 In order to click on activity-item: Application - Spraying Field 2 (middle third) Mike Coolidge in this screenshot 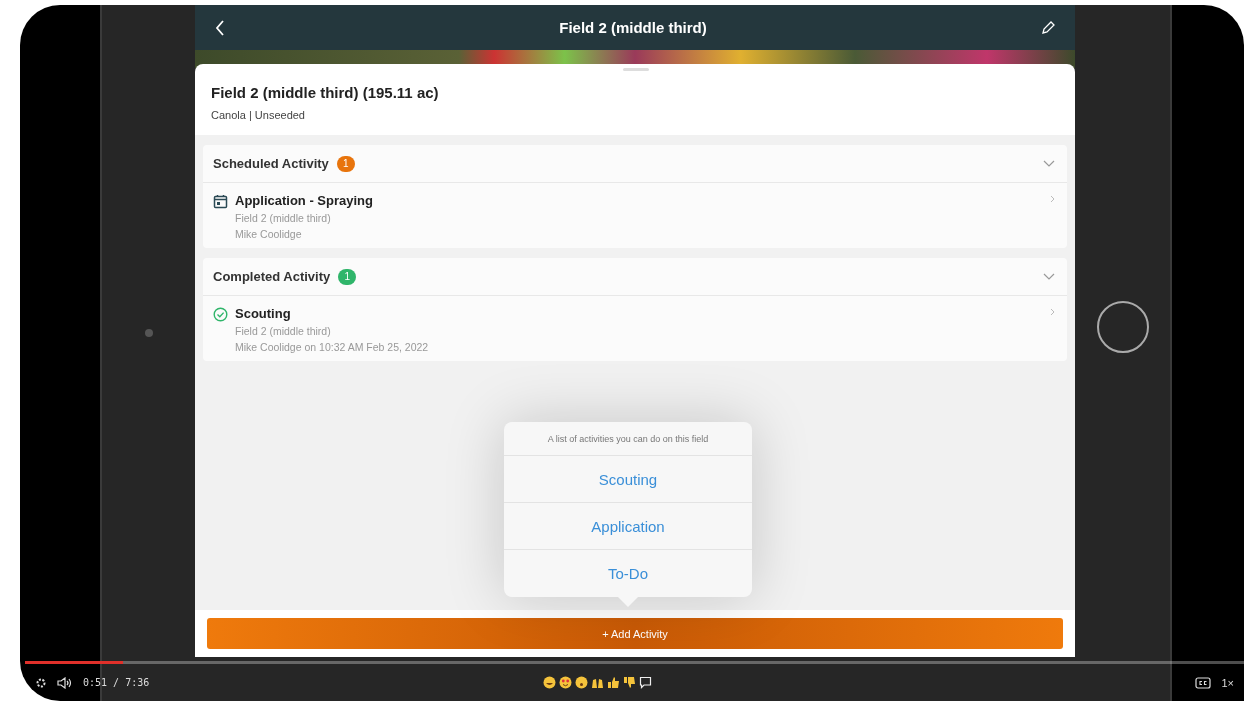, I will do `click(635, 215)`.